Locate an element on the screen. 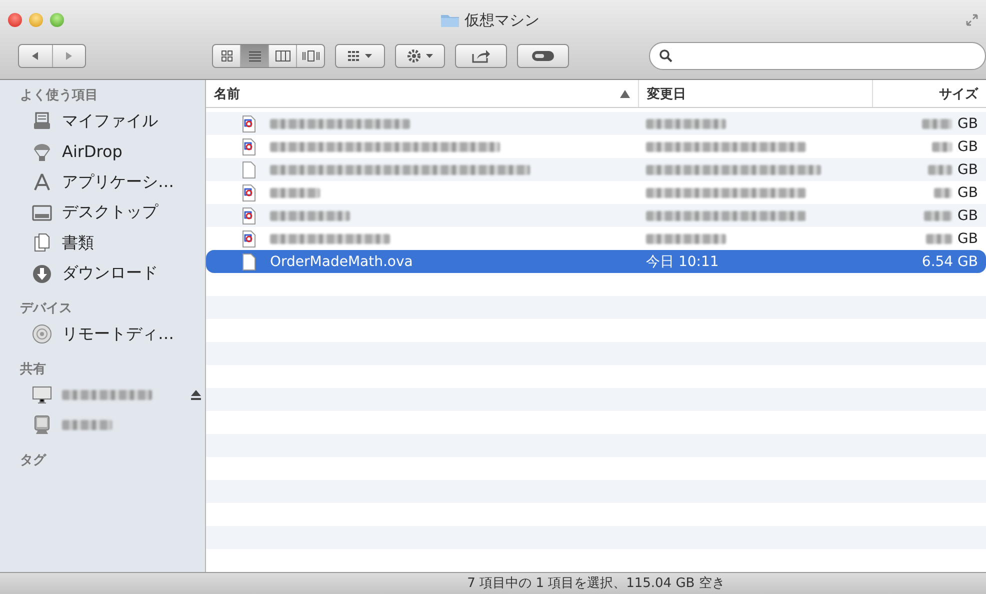 This screenshot has width=986, height=594. action-button is located at coordinates (420, 56).